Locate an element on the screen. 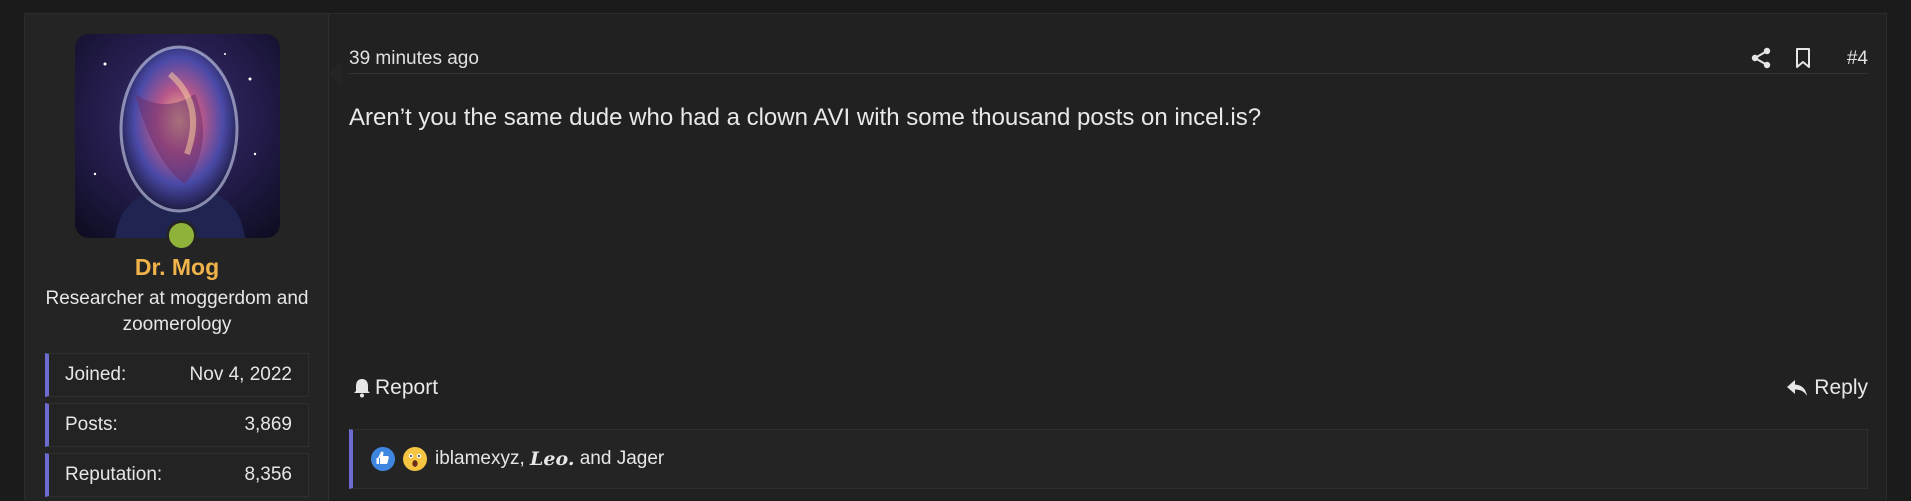 Image resolution: width=1911 pixels, height=501 pixels. stat-label: Joined: is located at coordinates (96, 374).